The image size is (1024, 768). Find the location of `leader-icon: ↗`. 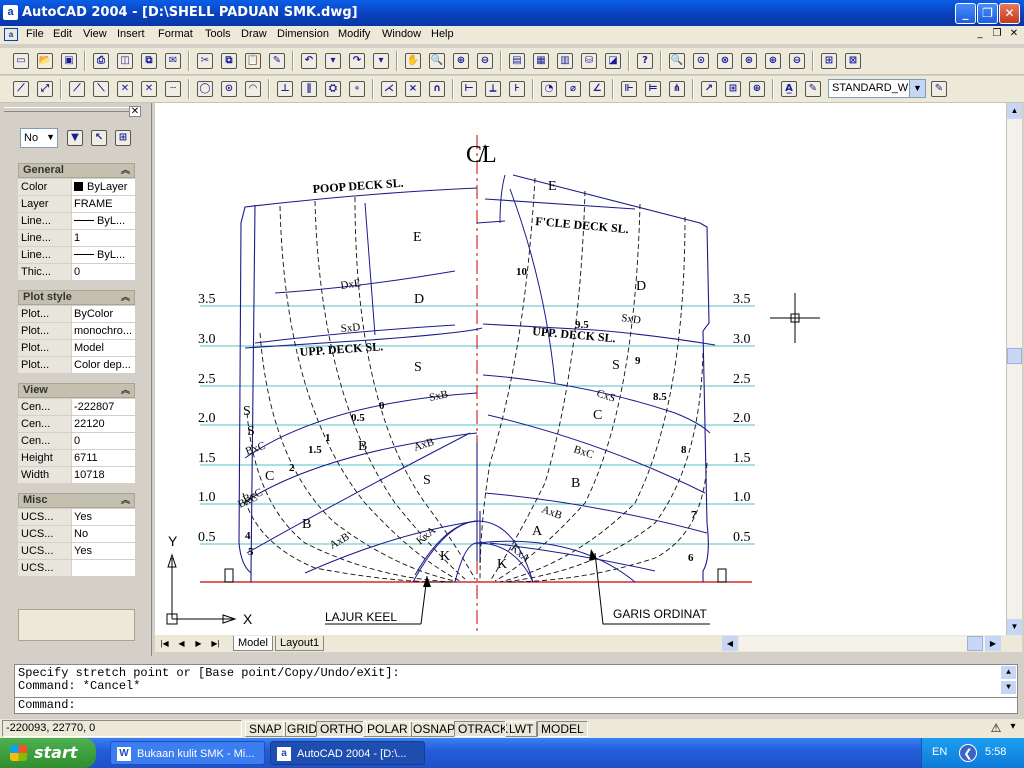

leader-icon: ↗ is located at coordinates (709, 89).